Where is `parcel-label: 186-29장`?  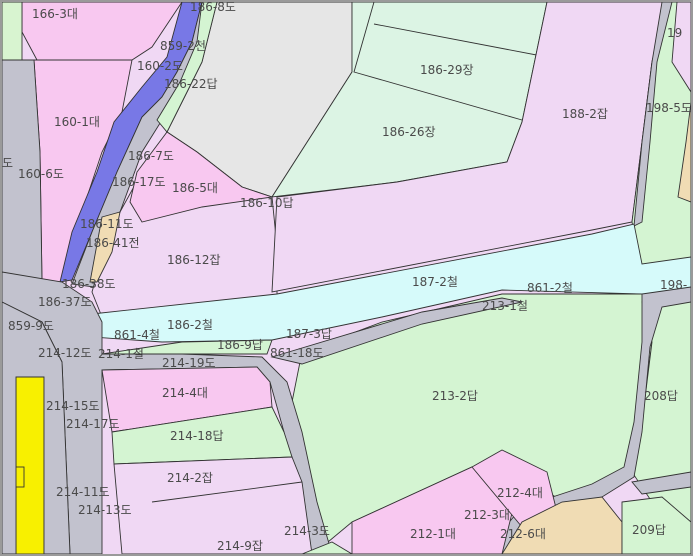 parcel-label: 186-29장 is located at coordinates (447, 70).